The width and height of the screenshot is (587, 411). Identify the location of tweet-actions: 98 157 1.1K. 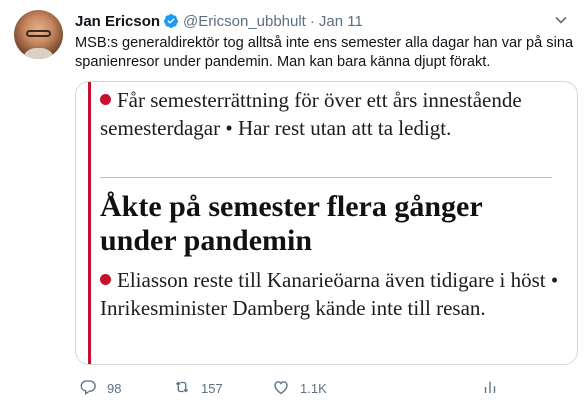
(327, 388).